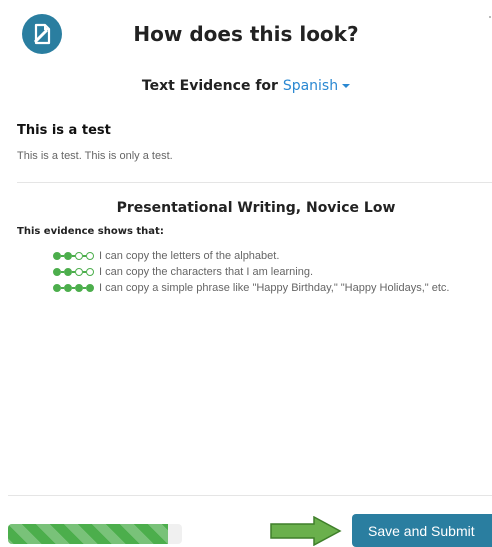 The width and height of the screenshot is (492, 547). I want to click on save-and-submit-button: Save and Submit, so click(422, 530).